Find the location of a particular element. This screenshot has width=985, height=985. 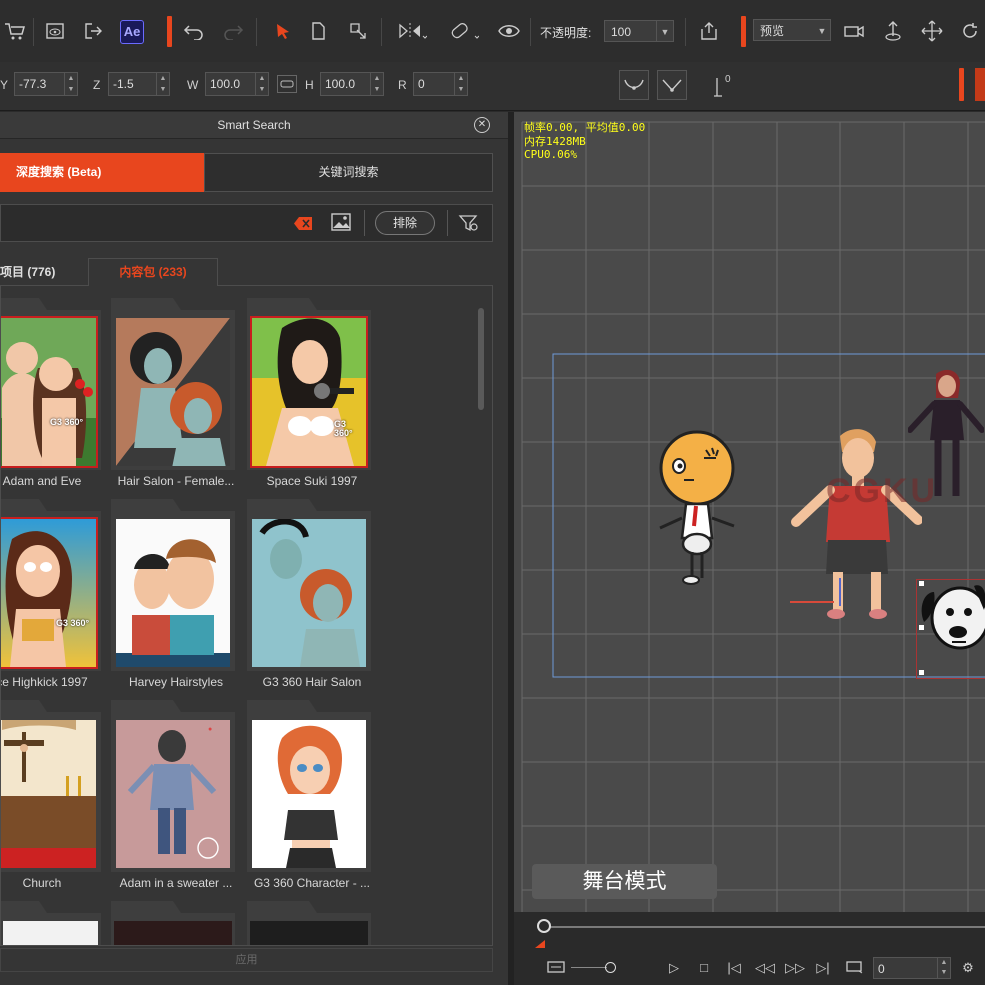

undo-icon is located at coordinates (194, 31).